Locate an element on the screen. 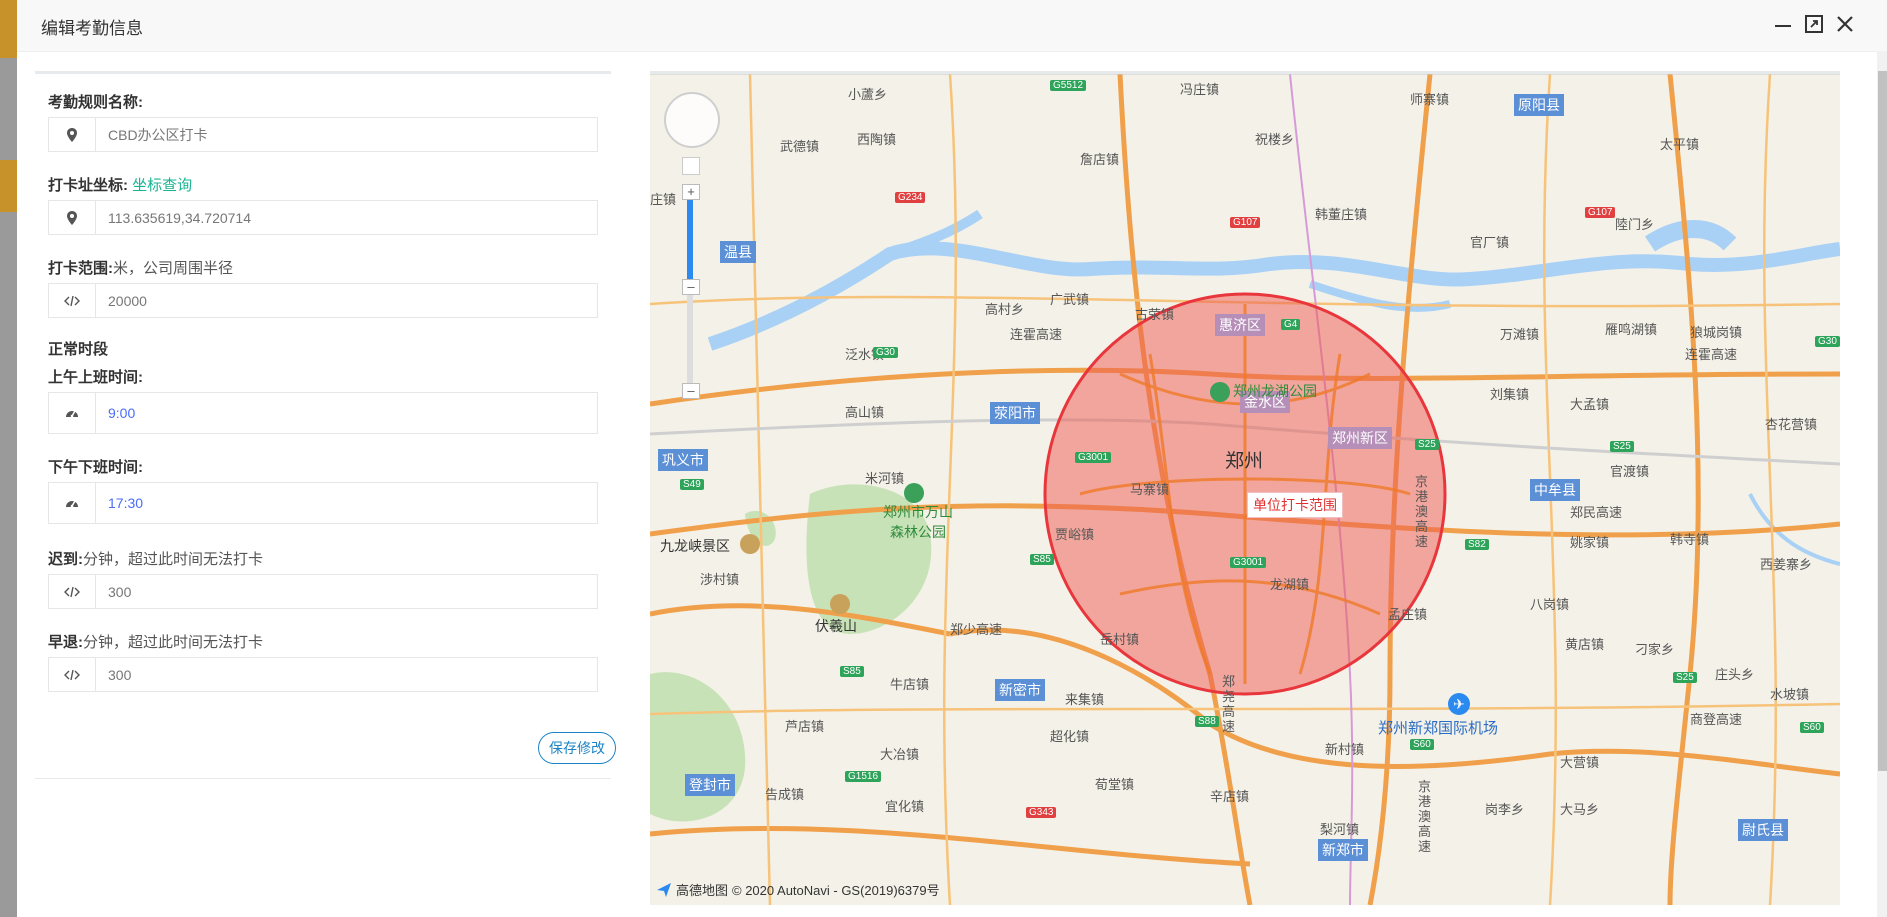 Image resolution: width=1887 pixels, height=917 pixels. zoom-handle: – is located at coordinates (691, 287).